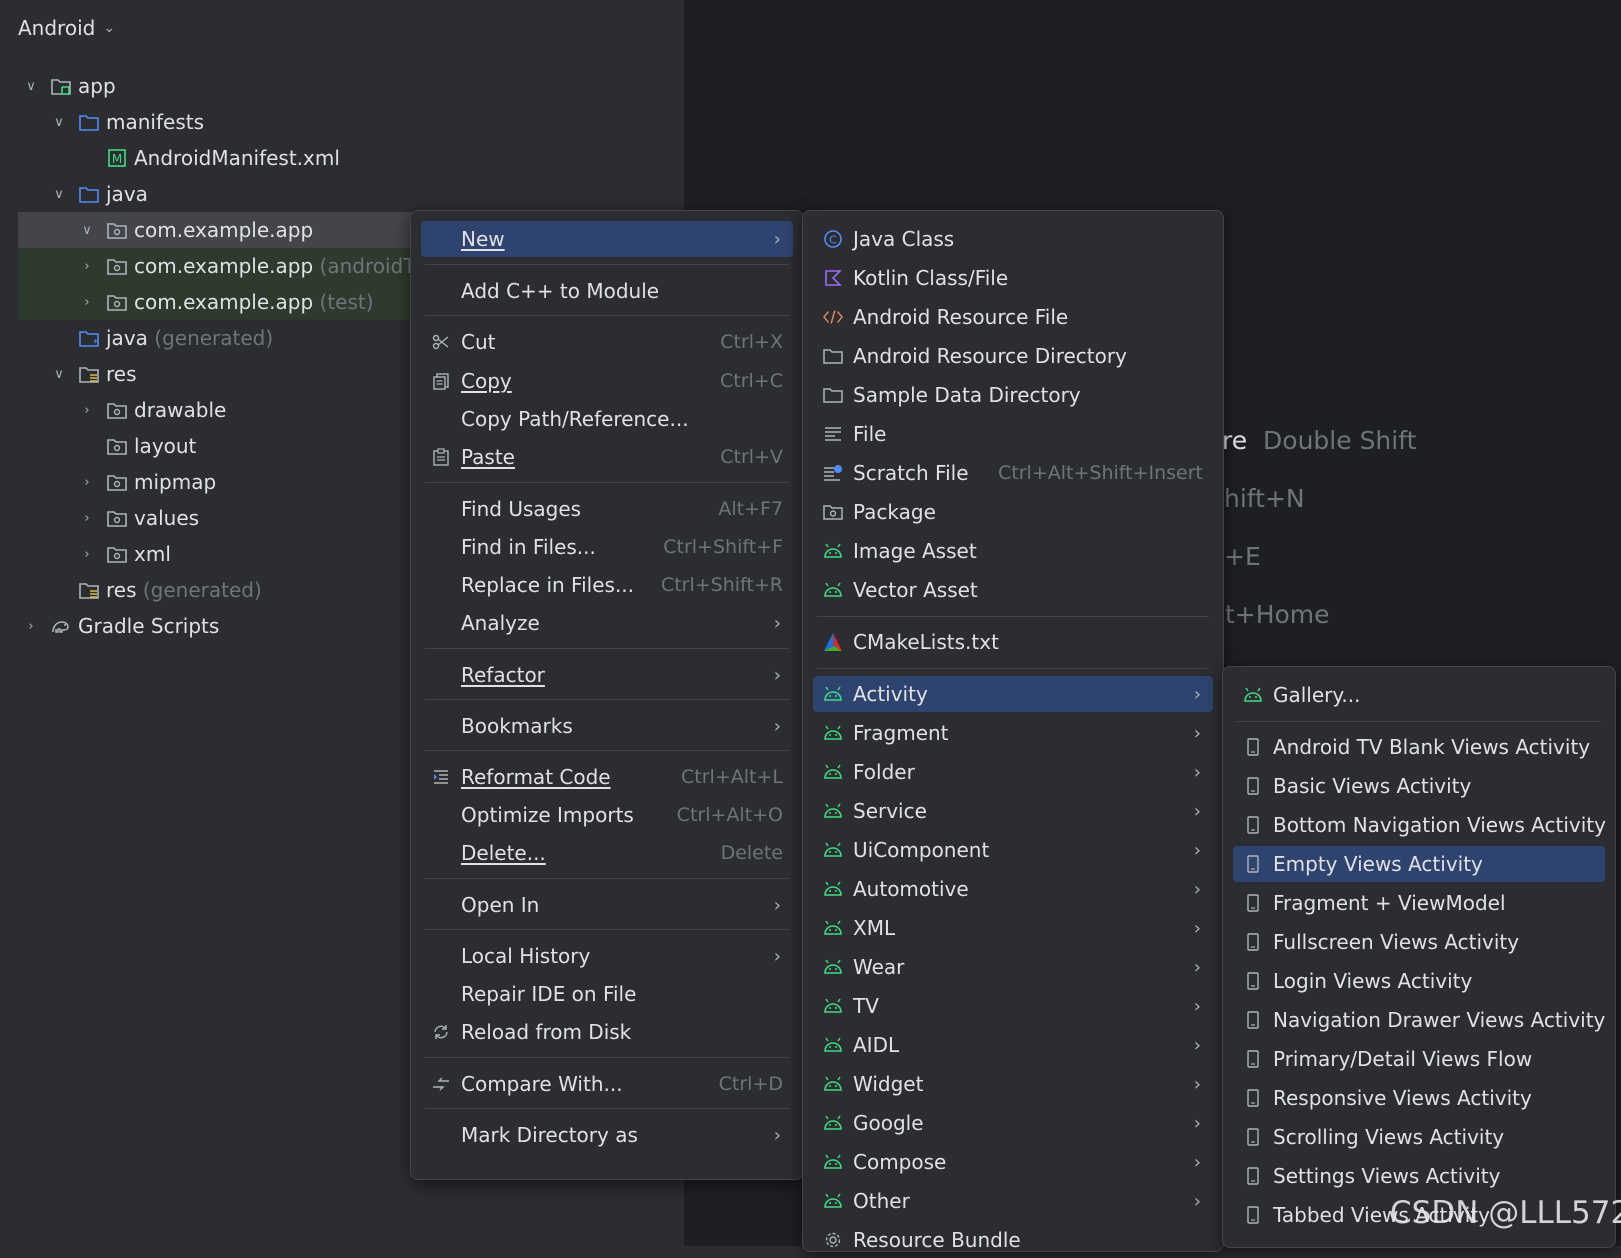 The height and width of the screenshot is (1258, 1621). I want to click on project-view-selector: Android ⌄, so click(66, 28).